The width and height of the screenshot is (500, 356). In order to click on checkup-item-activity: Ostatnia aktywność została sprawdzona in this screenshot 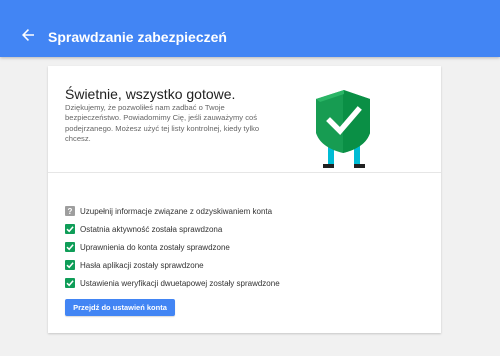, I will do `click(245, 229)`.